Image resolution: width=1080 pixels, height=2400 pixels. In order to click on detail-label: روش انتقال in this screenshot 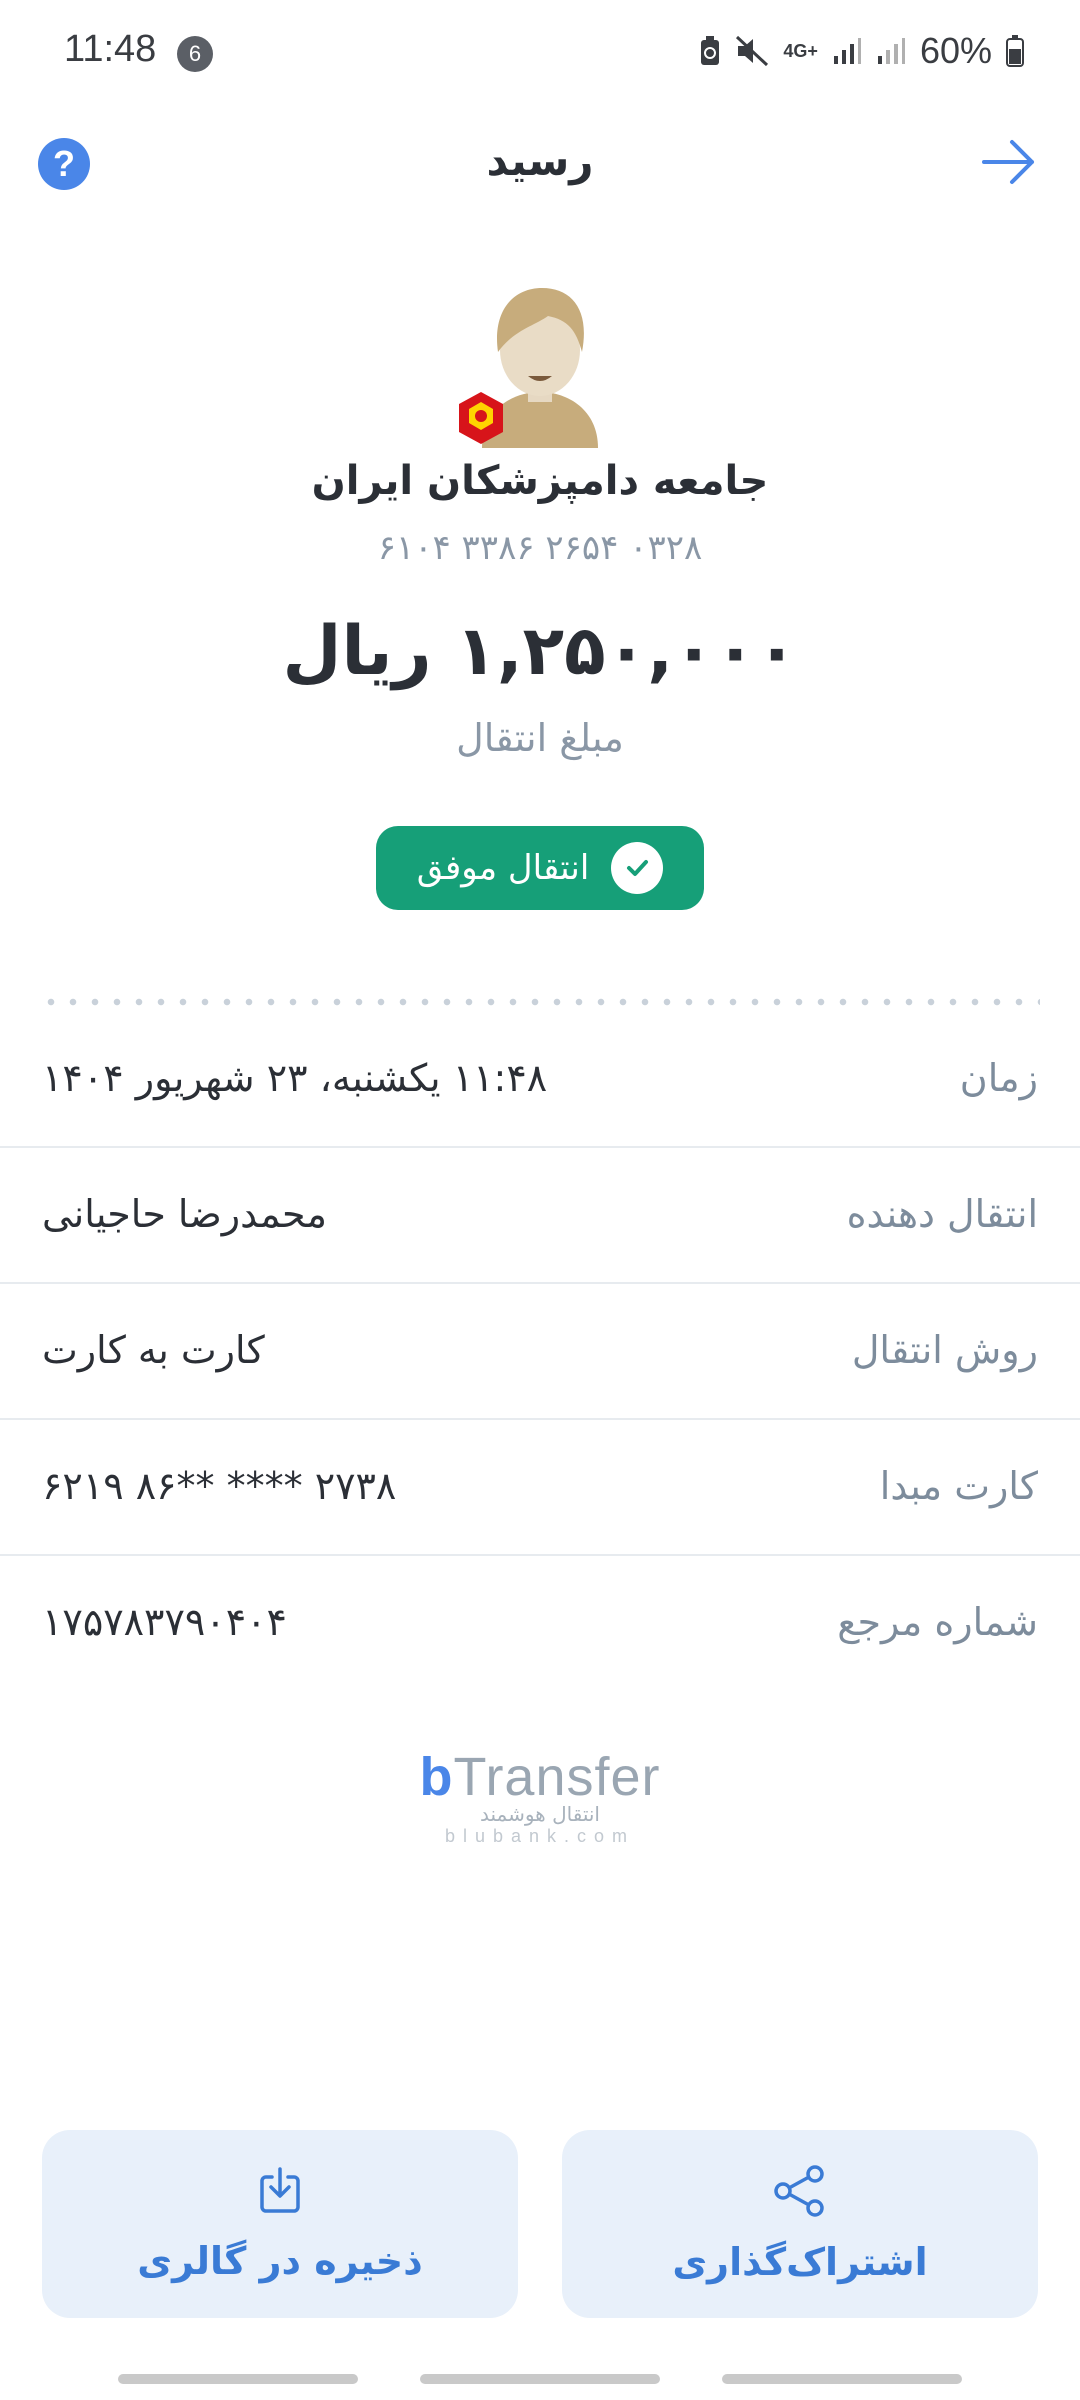, I will do `click(944, 1350)`.